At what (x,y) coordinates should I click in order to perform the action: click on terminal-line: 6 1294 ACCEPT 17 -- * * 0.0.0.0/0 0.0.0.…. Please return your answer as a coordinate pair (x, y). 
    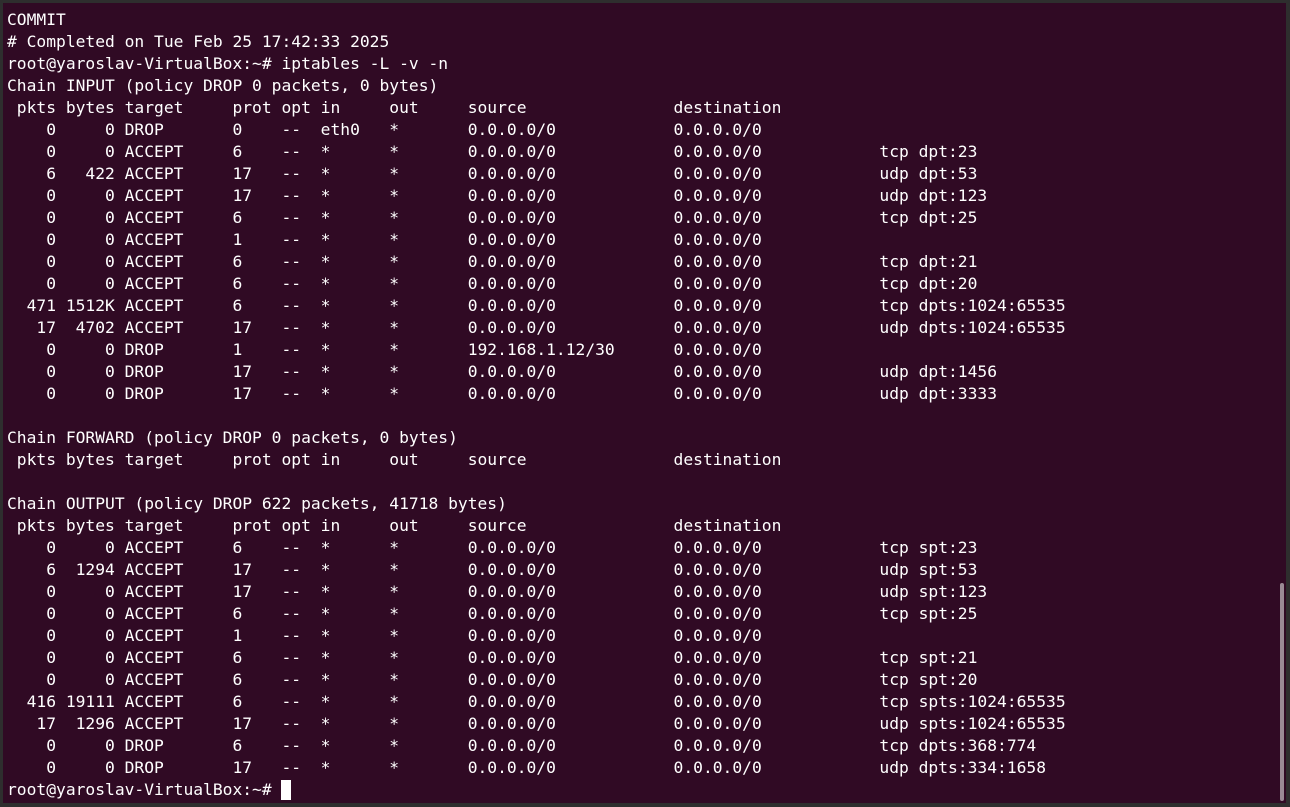
    Looking at the image, I should click on (492, 569).